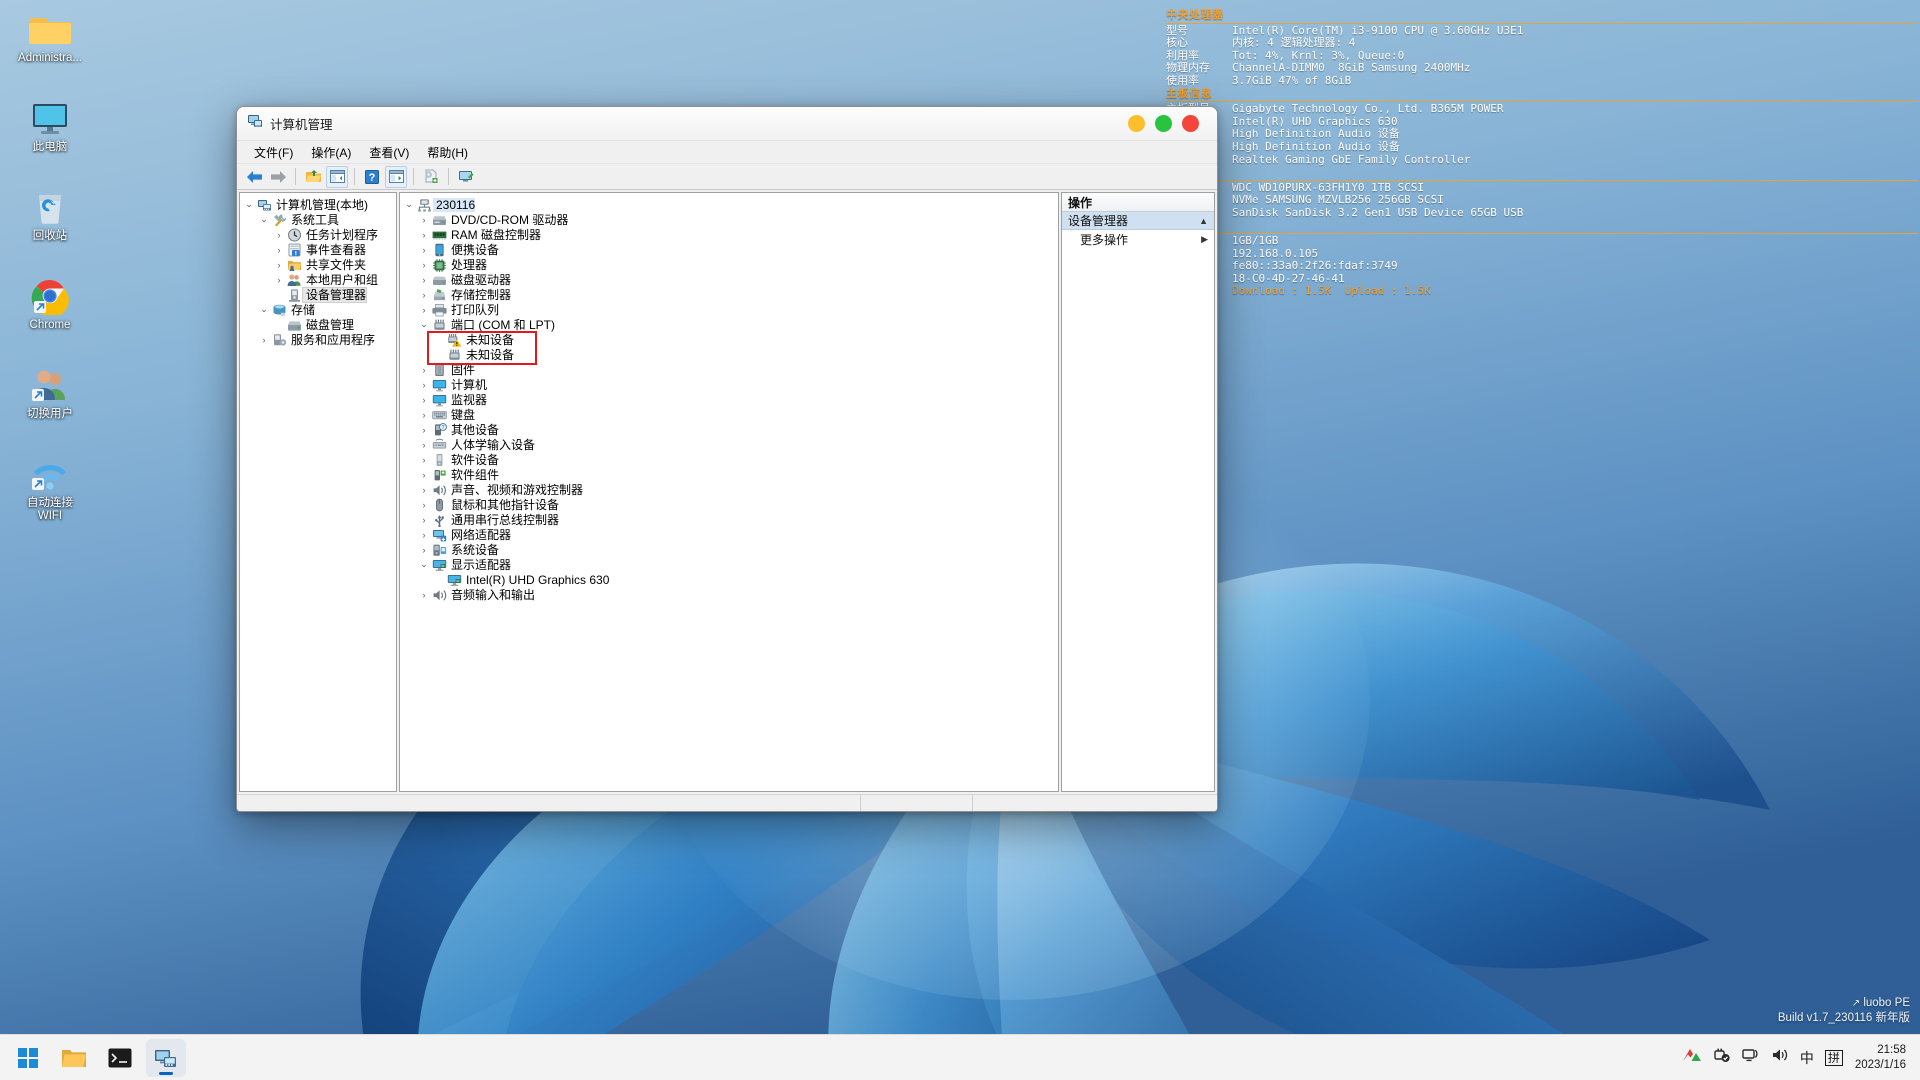 This screenshot has height=1080, width=1920. What do you see at coordinates (729, 429) in the screenshot?
I see `device-tree-item-row: ›? 其他设备` at bounding box center [729, 429].